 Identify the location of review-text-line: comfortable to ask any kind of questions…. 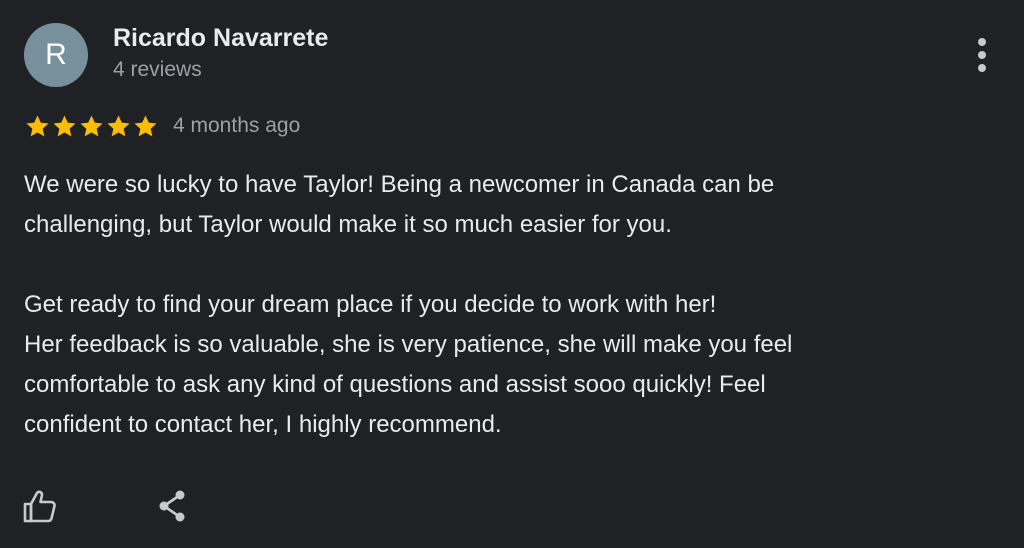
(395, 384).